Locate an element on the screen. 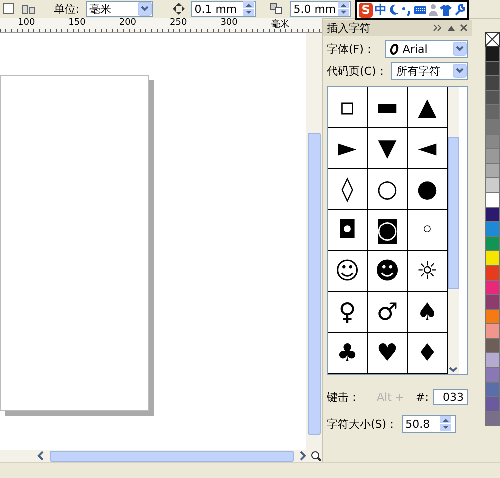  ime-mode: 中 is located at coordinates (381, 10).